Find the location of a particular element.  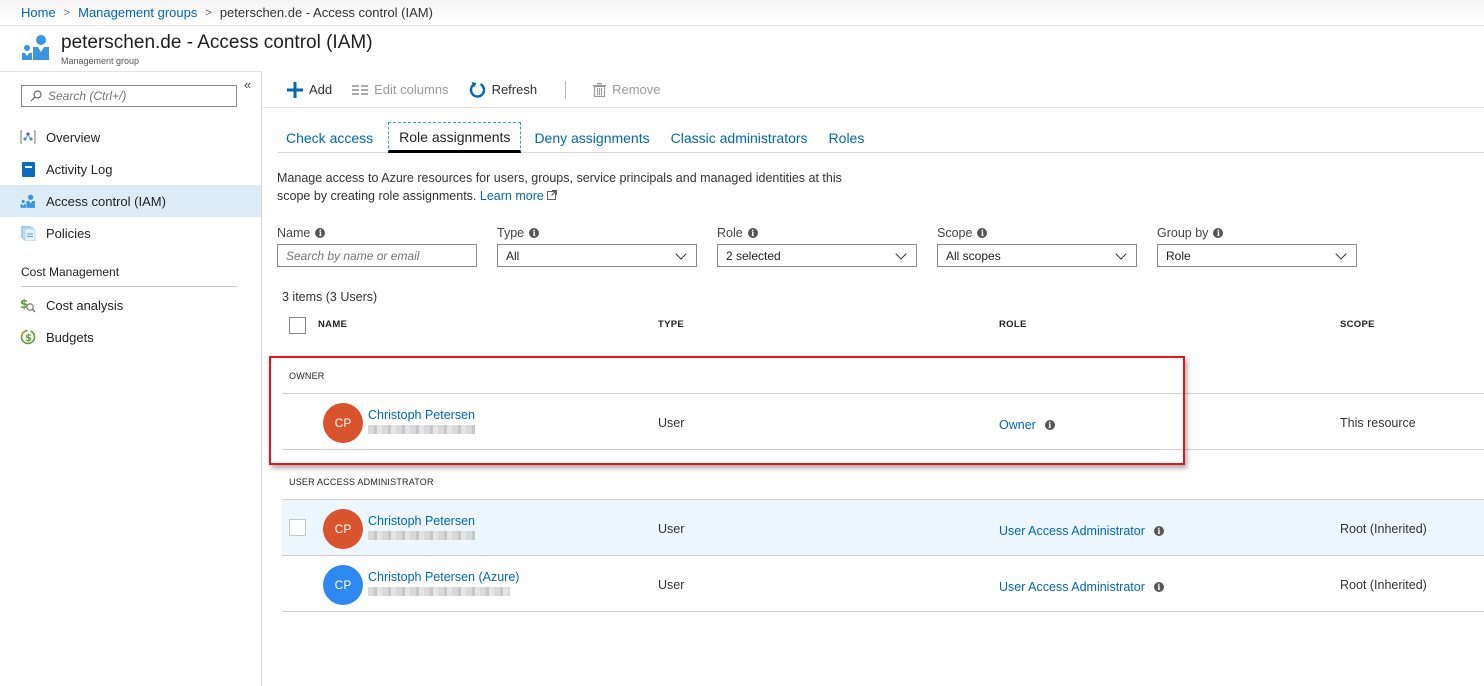

name-search-input is located at coordinates (377, 255).